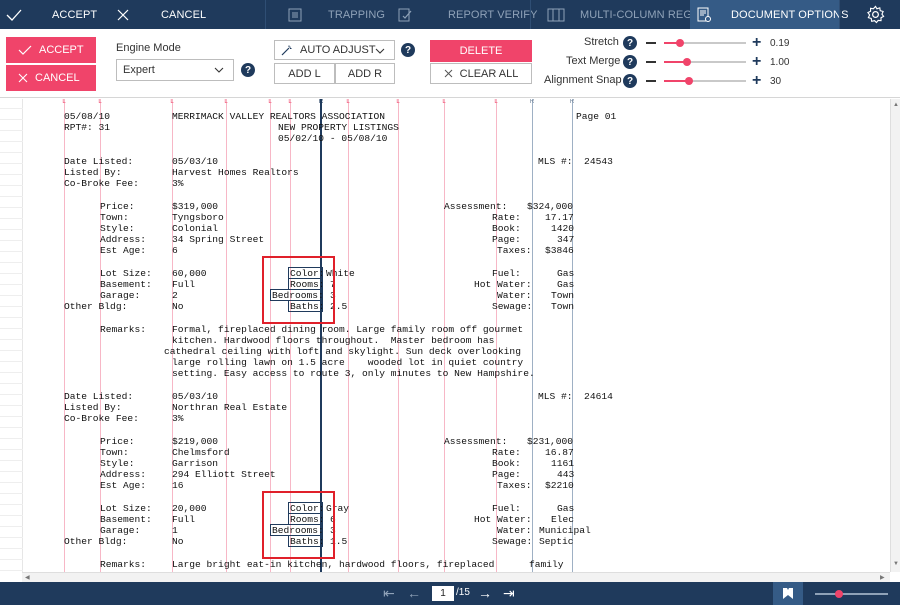 Image resolution: width=900 pixels, height=605 pixels. Describe the element at coordinates (27, 578) in the screenshot. I see `scroll-left-icon: ◀` at that location.